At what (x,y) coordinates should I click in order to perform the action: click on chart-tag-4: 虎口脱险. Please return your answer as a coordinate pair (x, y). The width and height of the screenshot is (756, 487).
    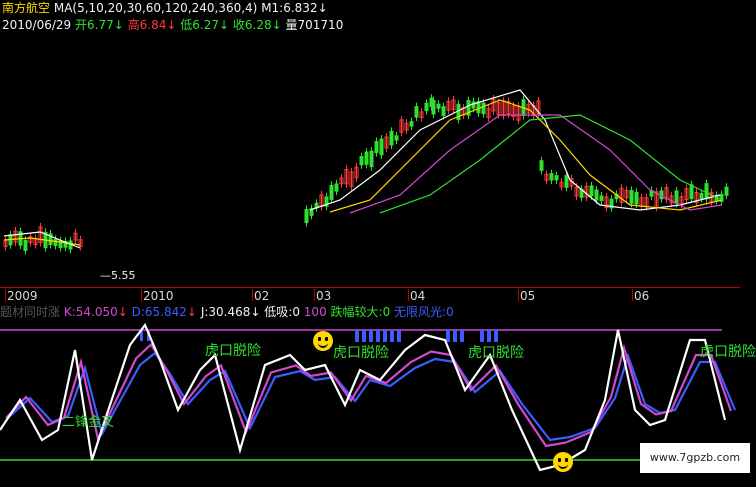
    Looking at the image, I should click on (728, 352).